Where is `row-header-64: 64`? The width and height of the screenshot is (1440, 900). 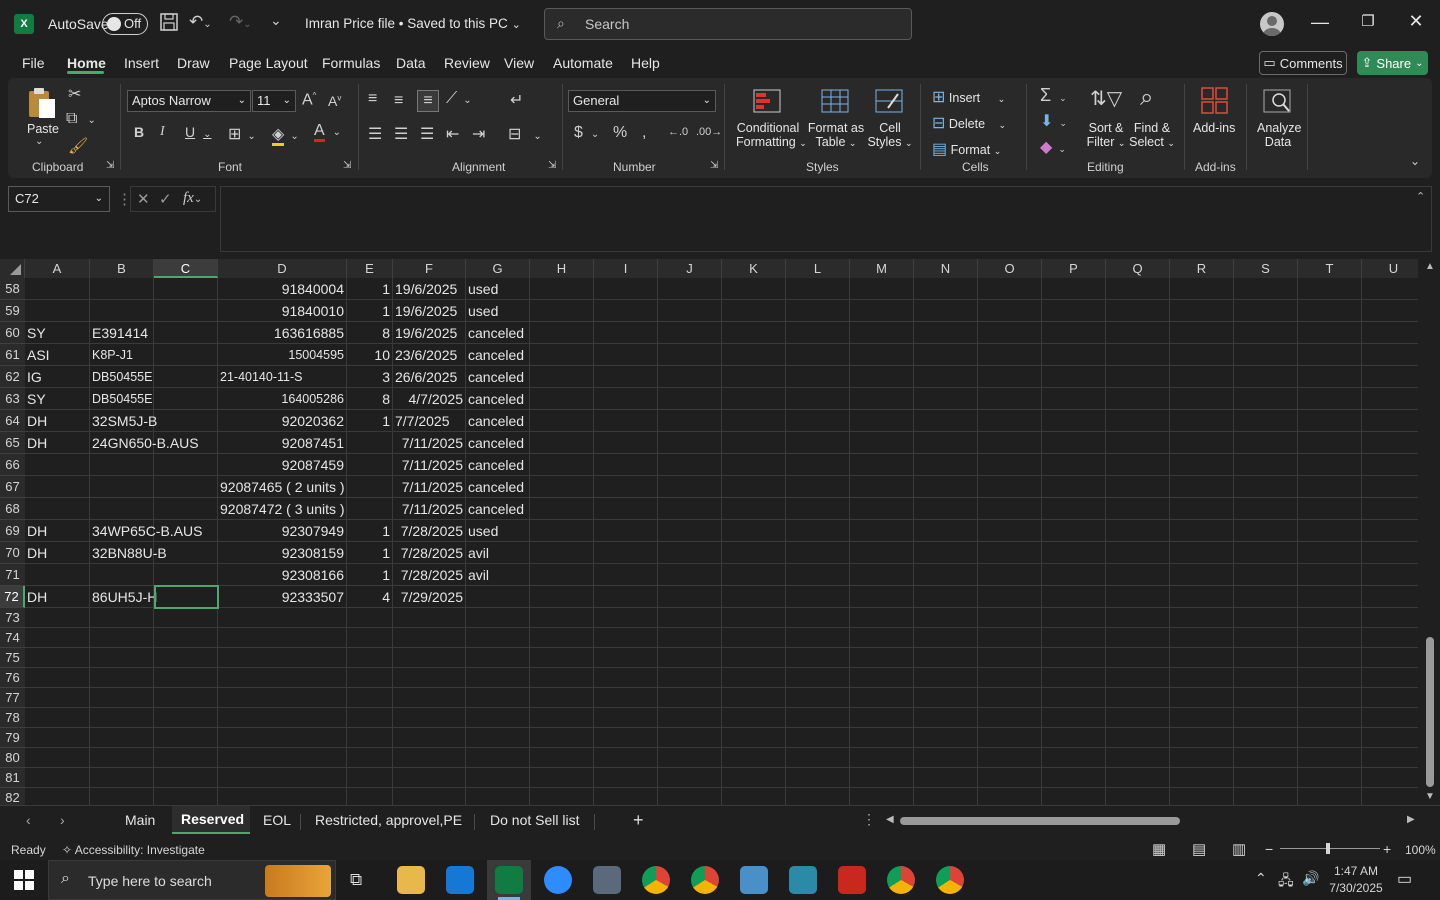
row-header-64: 64 is located at coordinates (12, 421).